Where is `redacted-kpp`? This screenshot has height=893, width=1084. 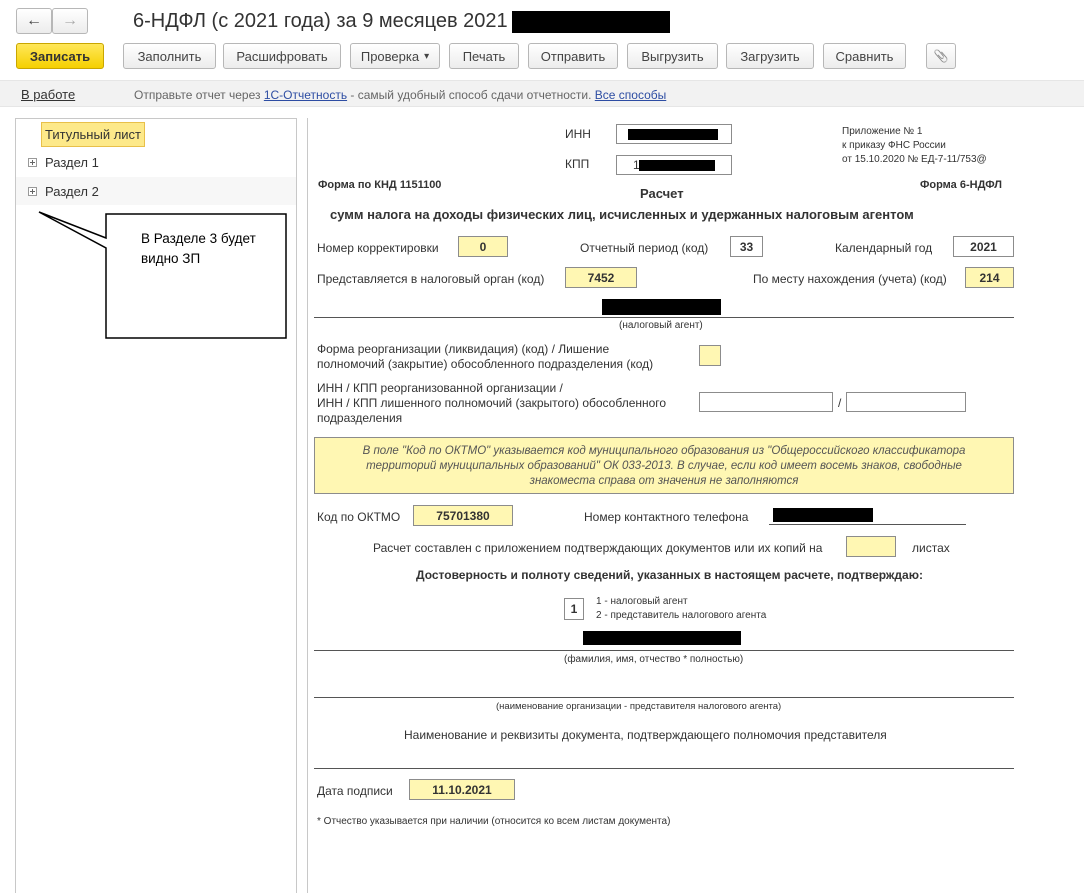 redacted-kpp is located at coordinates (677, 165).